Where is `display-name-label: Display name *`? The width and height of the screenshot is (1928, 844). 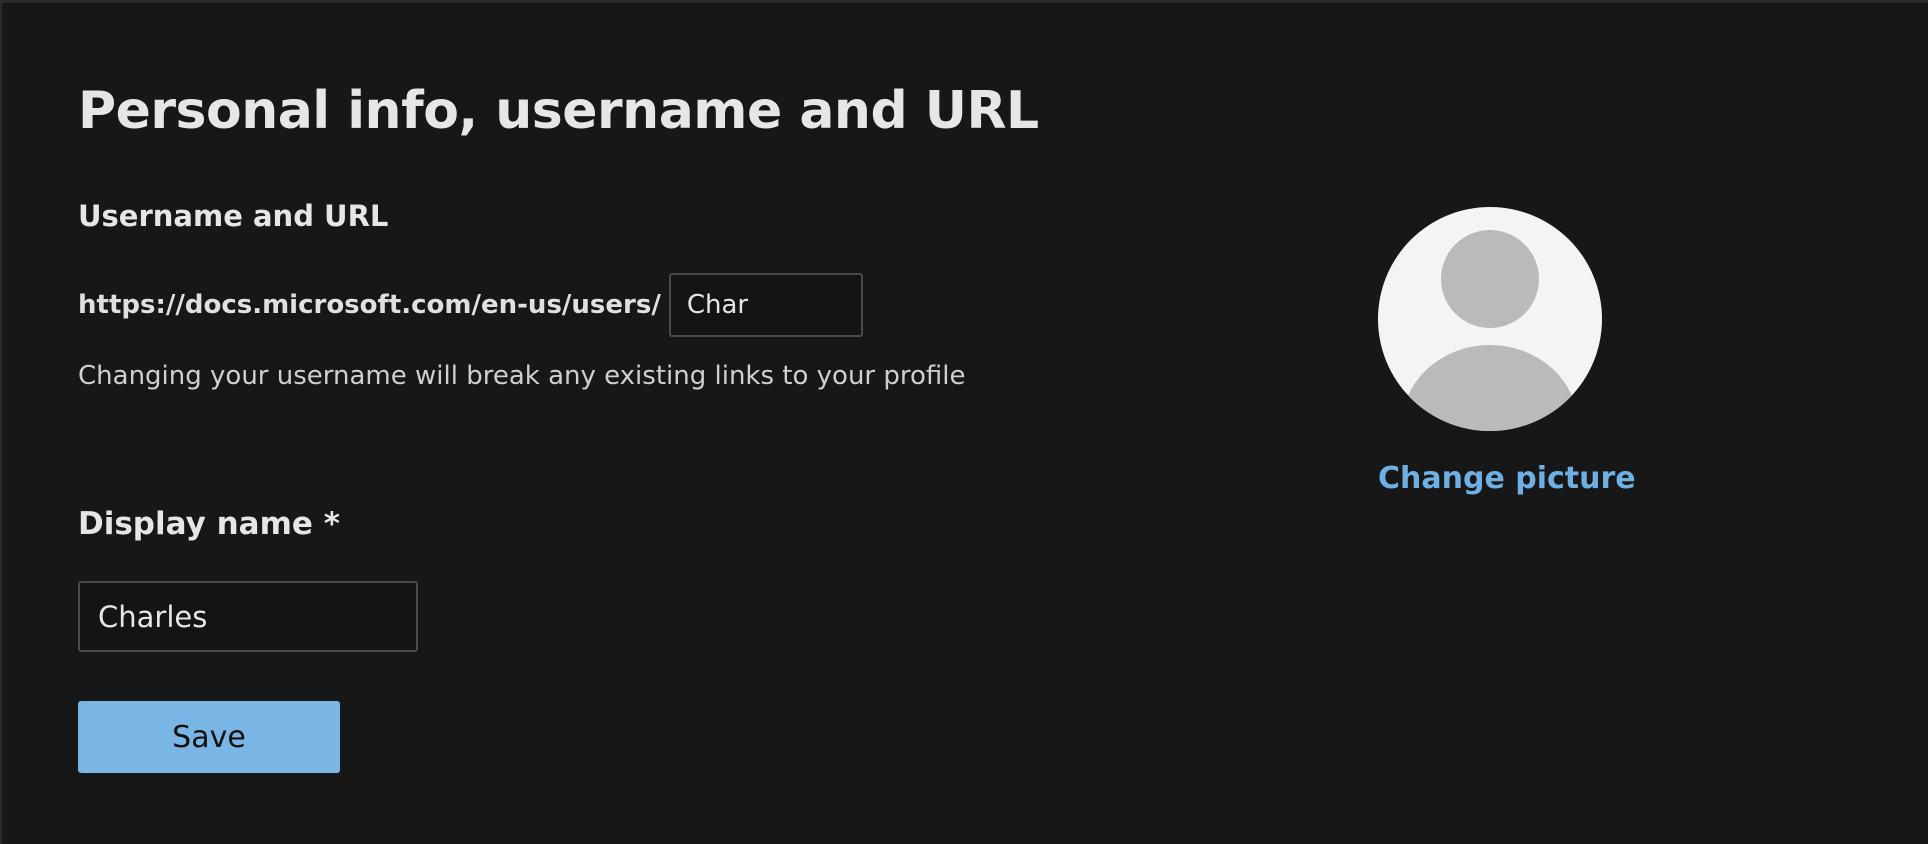 display-name-label: Display name * is located at coordinates (209, 524).